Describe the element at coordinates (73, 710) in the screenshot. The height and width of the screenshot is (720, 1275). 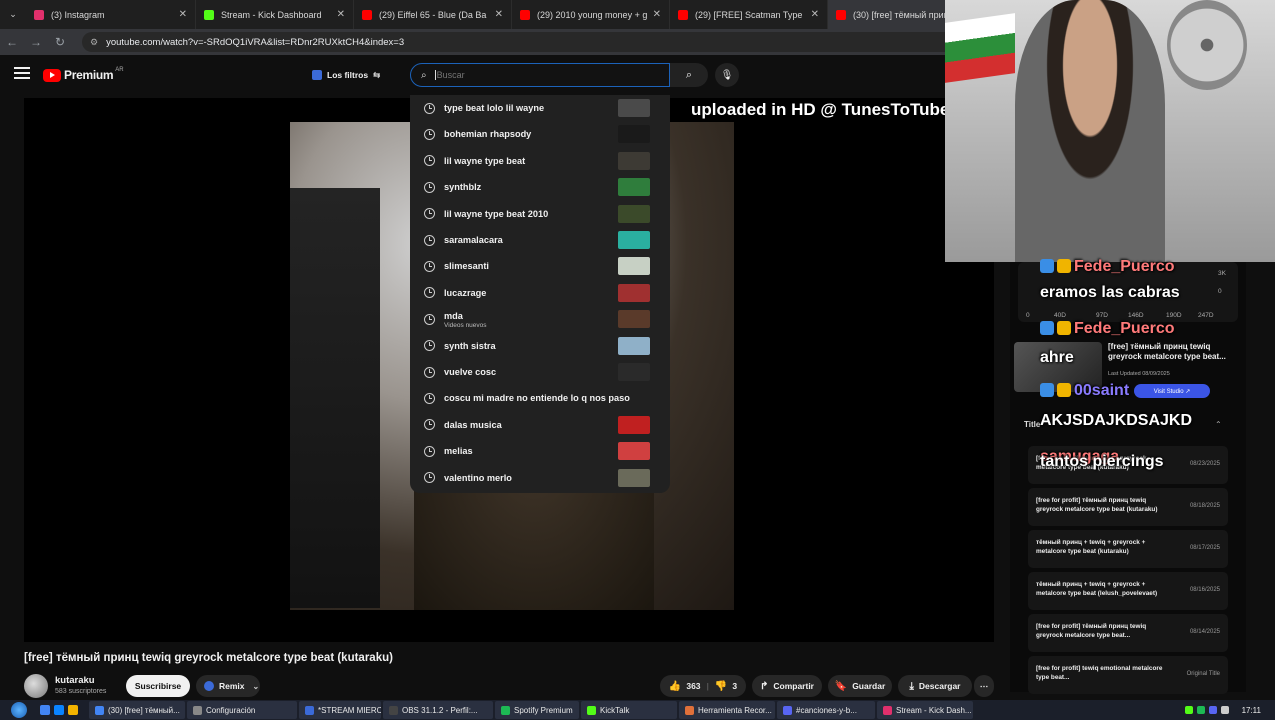
I see `folder-icon` at that location.